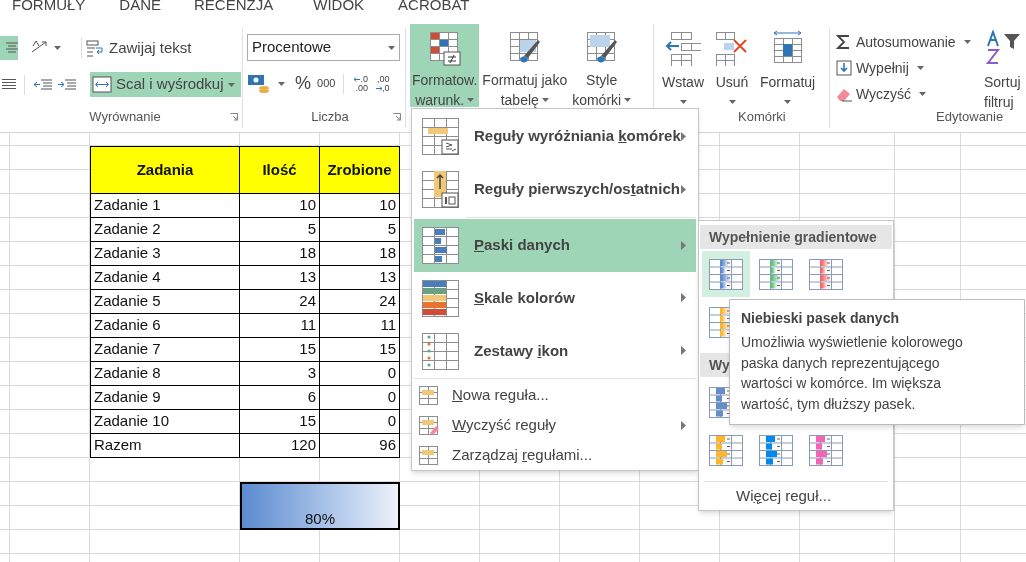  Describe the element at coordinates (440, 245) in the screenshot. I see `data-bars-icon` at that location.